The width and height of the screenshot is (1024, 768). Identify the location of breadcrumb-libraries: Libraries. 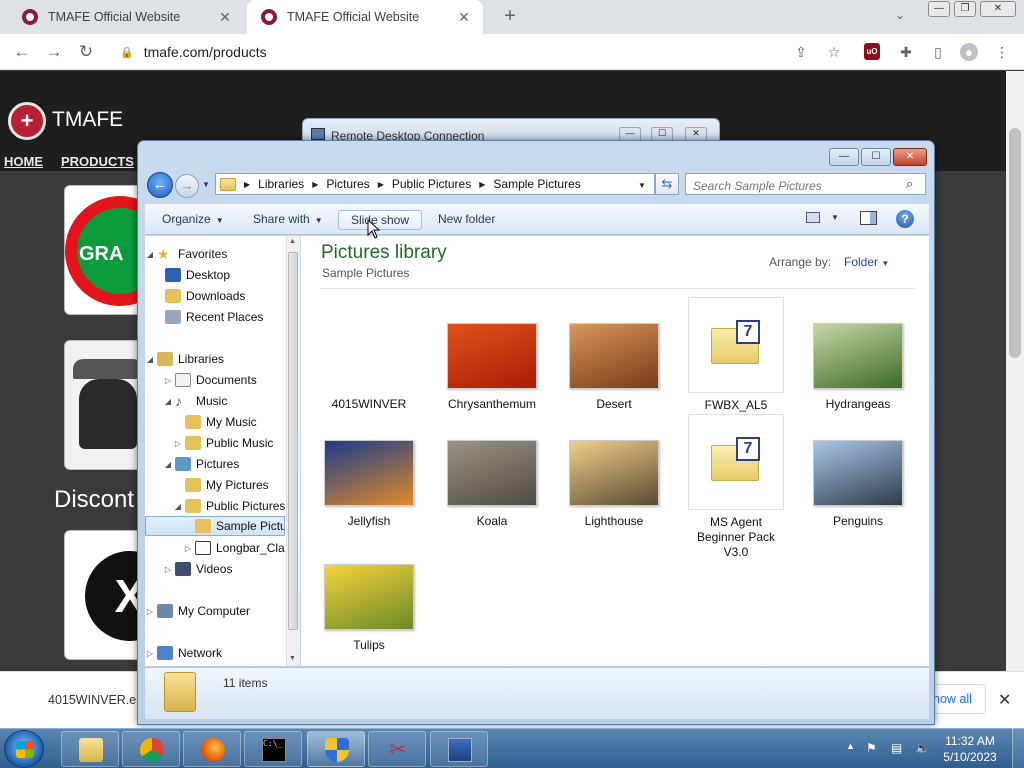
(281, 184).